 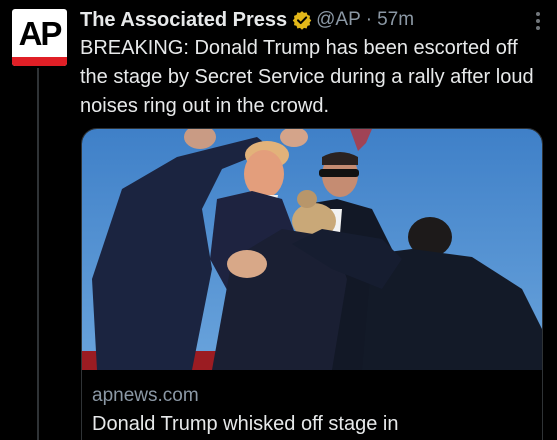 I want to click on thread-line, so click(x=38, y=254).